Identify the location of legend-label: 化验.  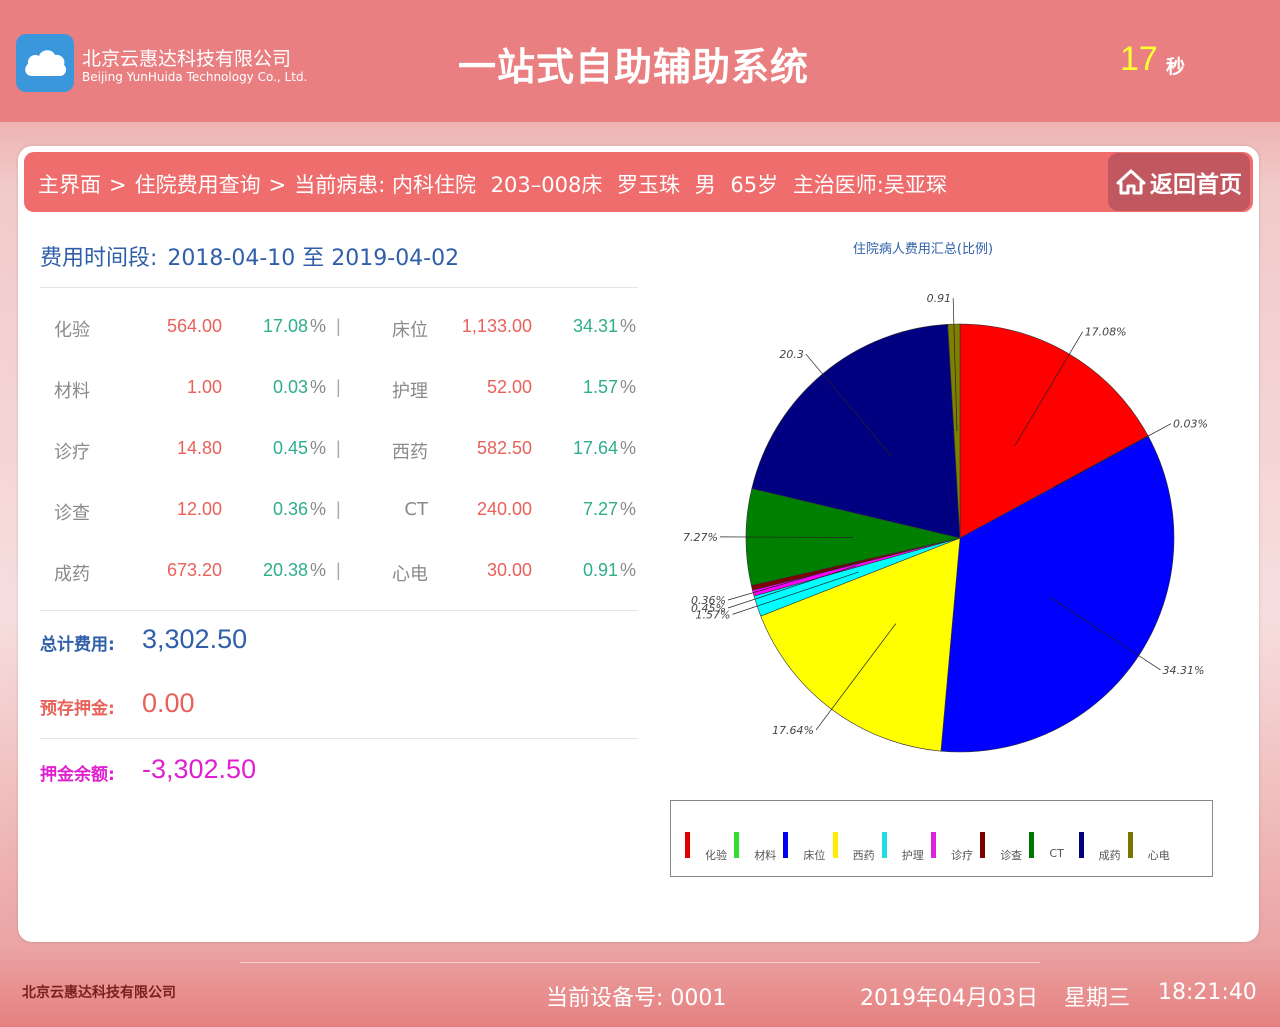
(716, 855).